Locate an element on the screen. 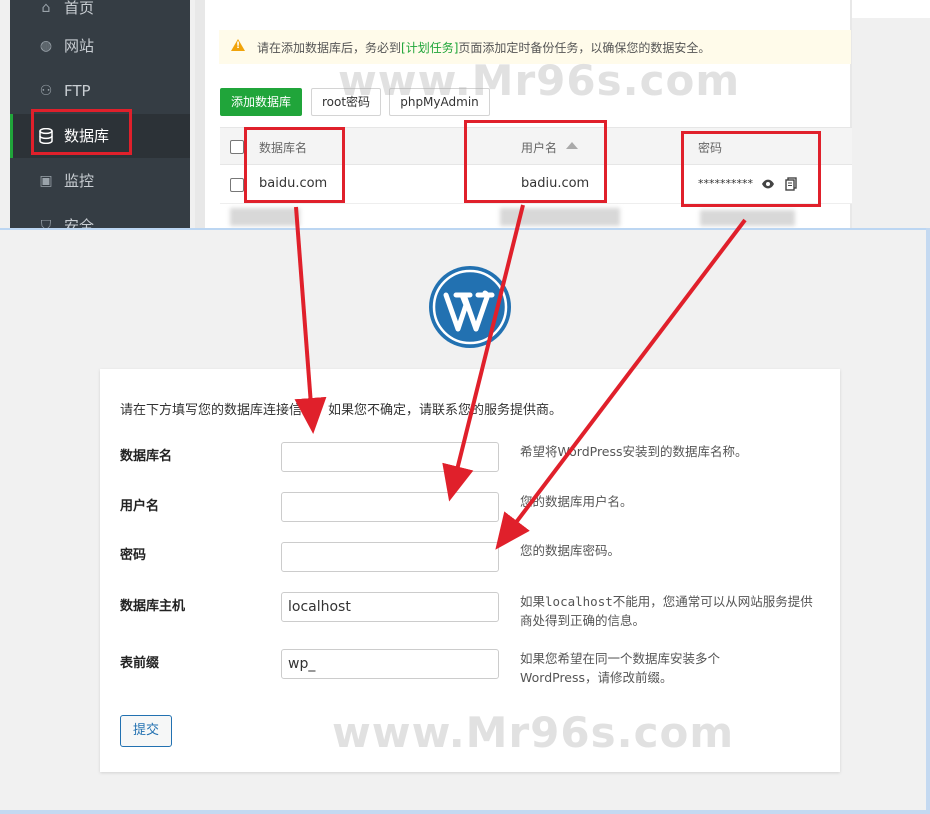 The image size is (930, 814). add-database-button: 添加数据库 is located at coordinates (261, 102).